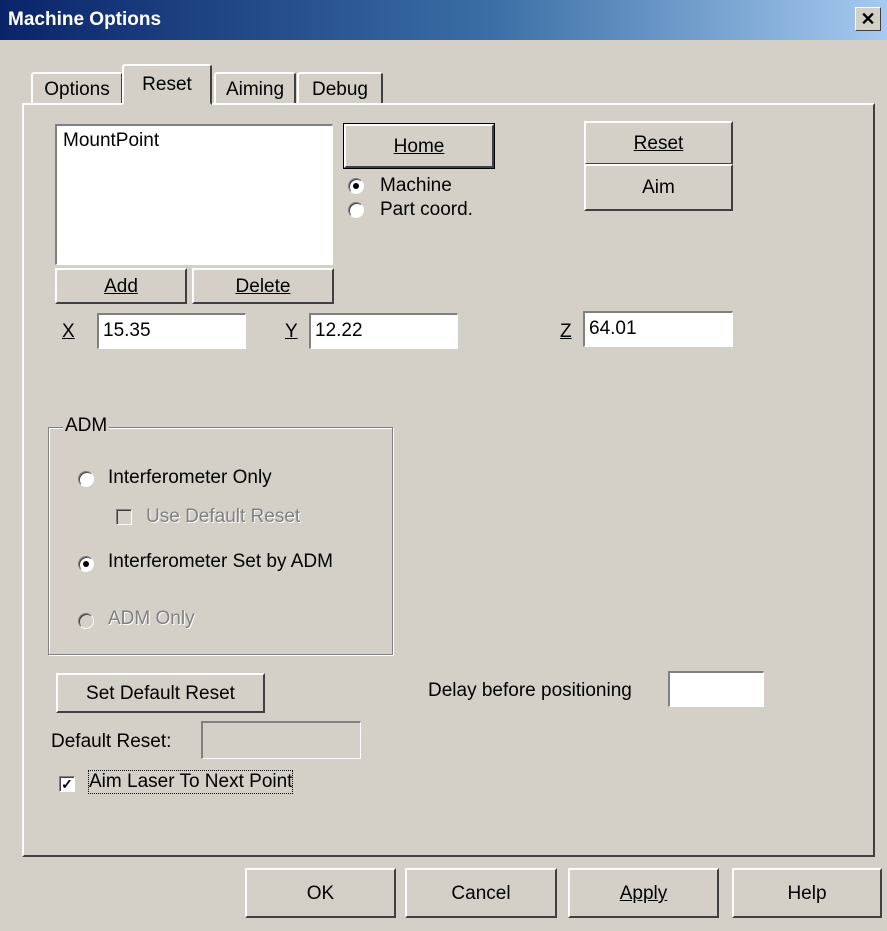  I want to click on machine-radio, so click(356, 186).